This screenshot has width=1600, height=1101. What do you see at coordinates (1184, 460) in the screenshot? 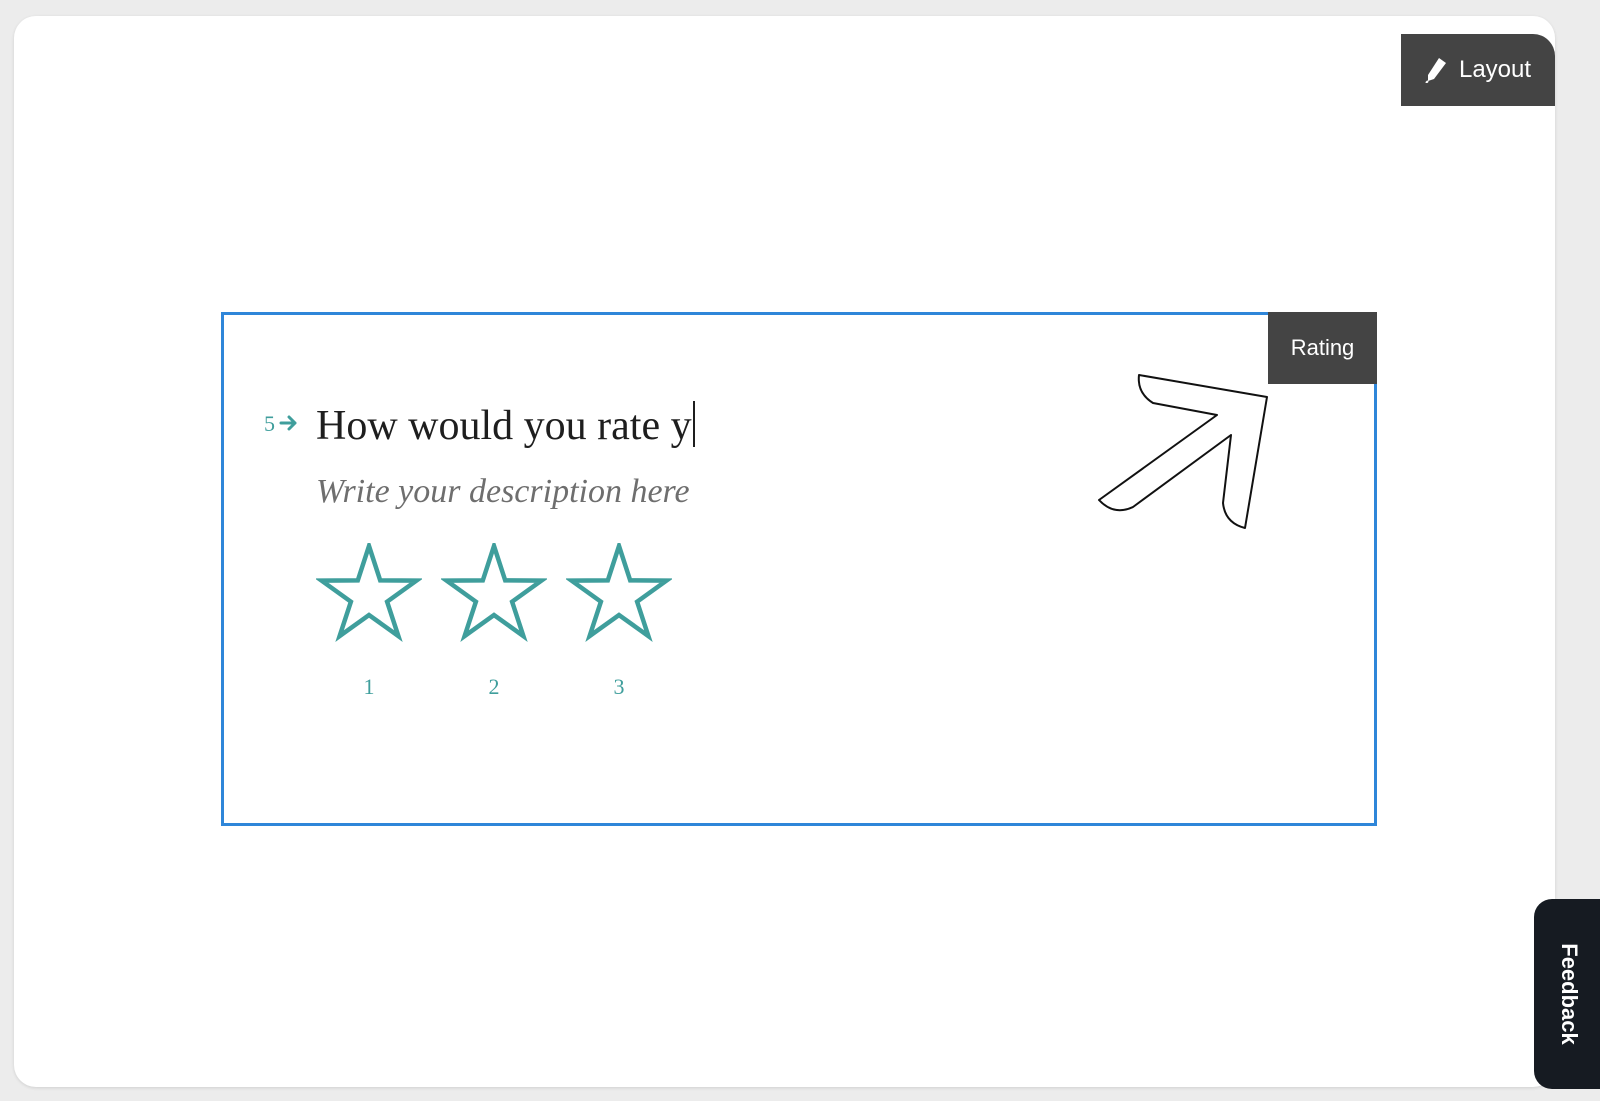
I see `arrow-up-right-icon` at bounding box center [1184, 460].